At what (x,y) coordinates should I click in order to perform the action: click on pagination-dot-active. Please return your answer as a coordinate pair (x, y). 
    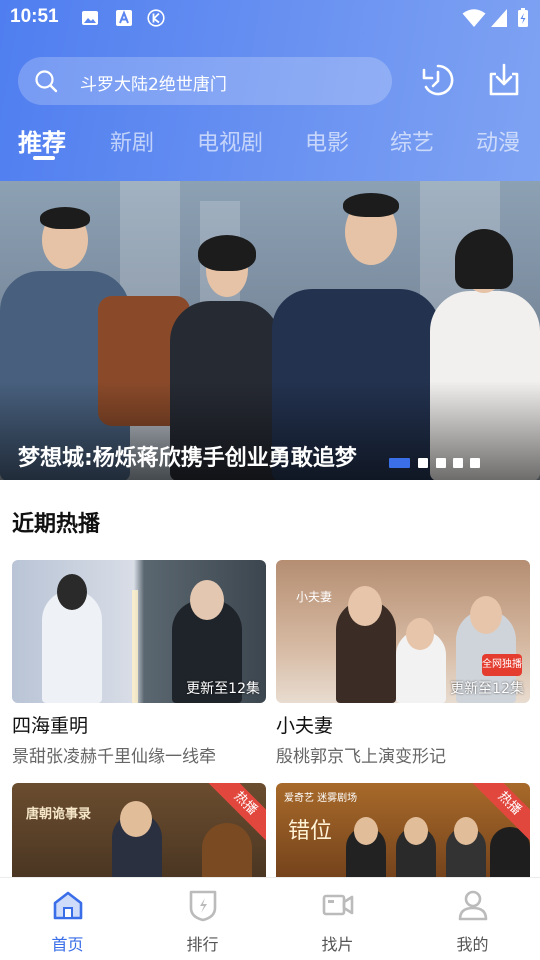
    Looking at the image, I should click on (399, 463).